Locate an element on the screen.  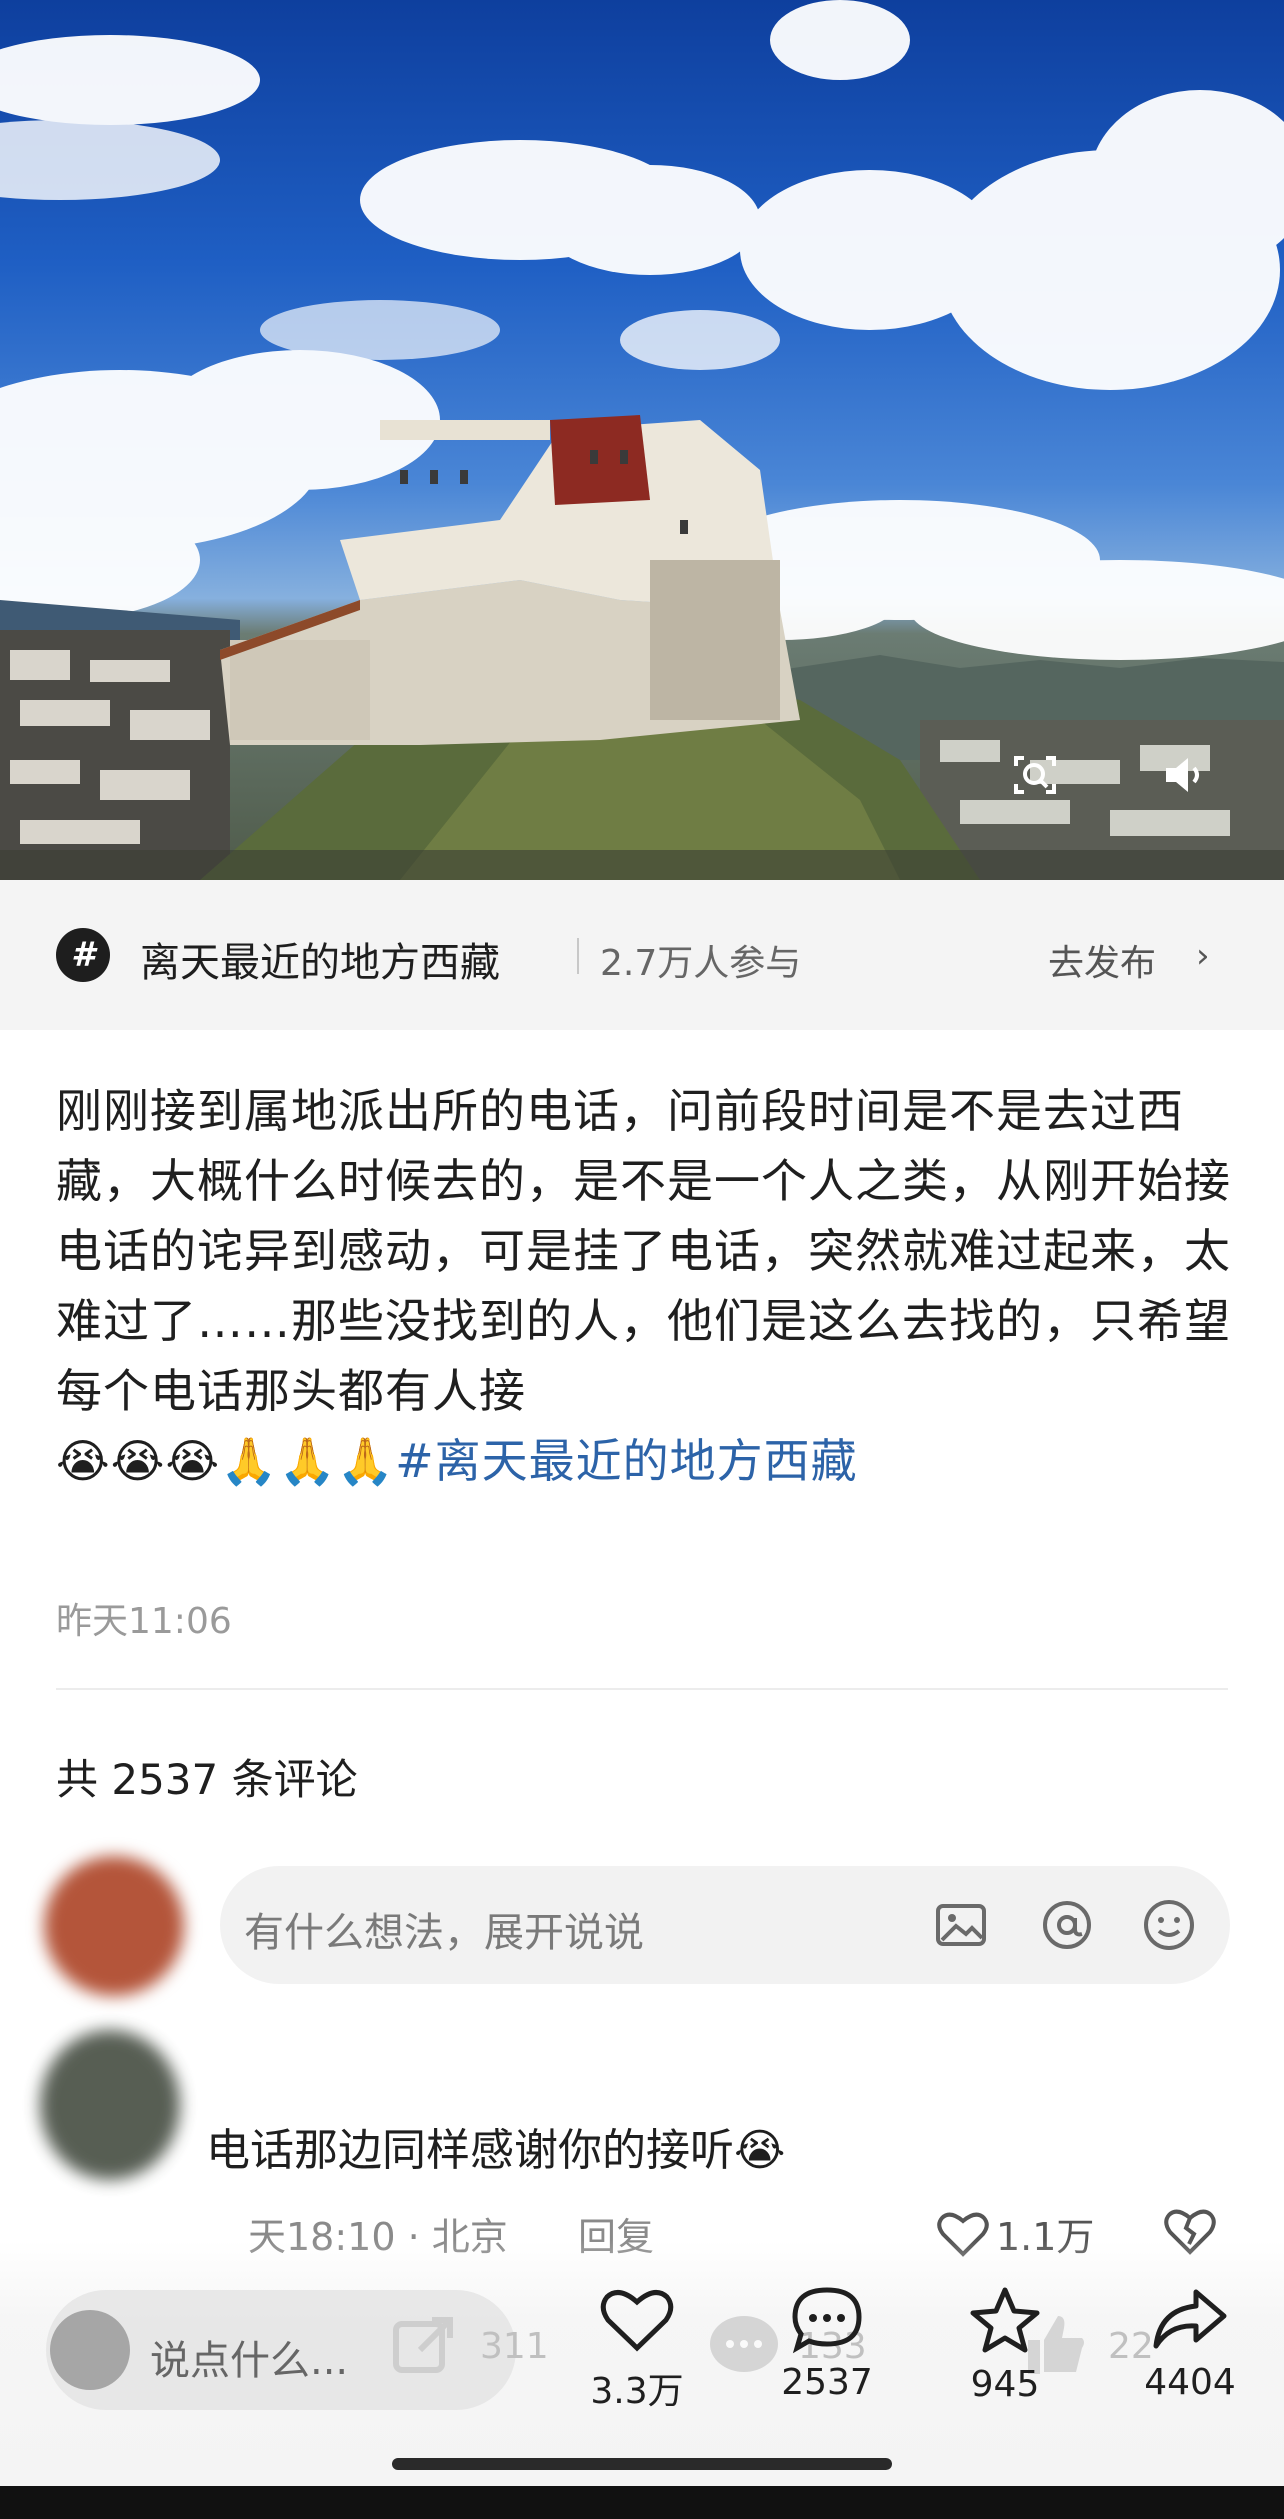
topic-separator is located at coordinates (578, 956).